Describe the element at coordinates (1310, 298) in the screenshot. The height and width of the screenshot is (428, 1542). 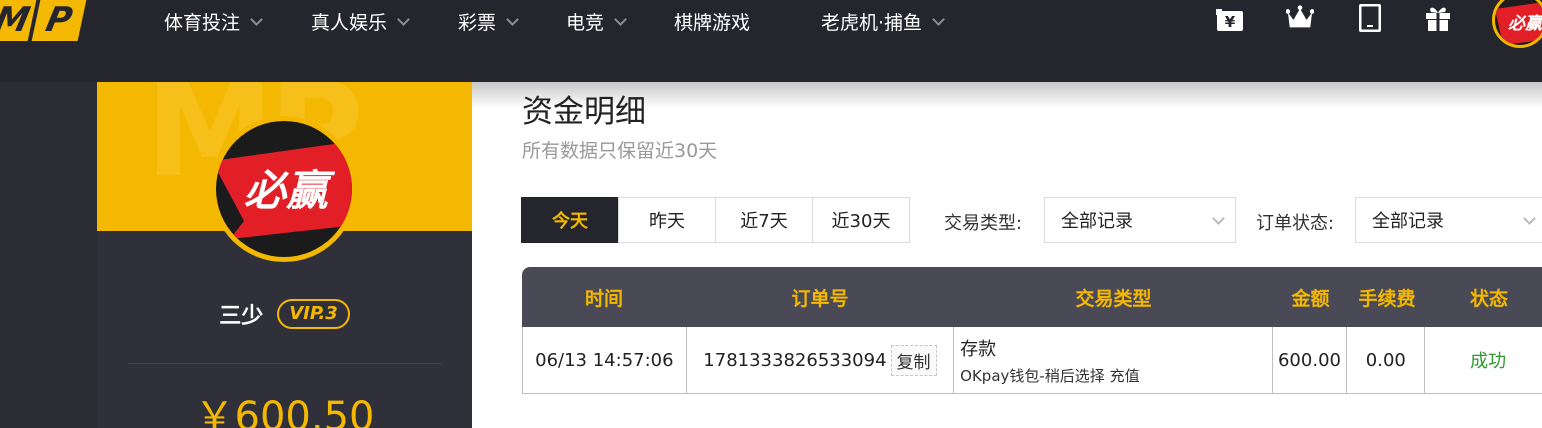
I see `column-header-amount: 金额` at that location.